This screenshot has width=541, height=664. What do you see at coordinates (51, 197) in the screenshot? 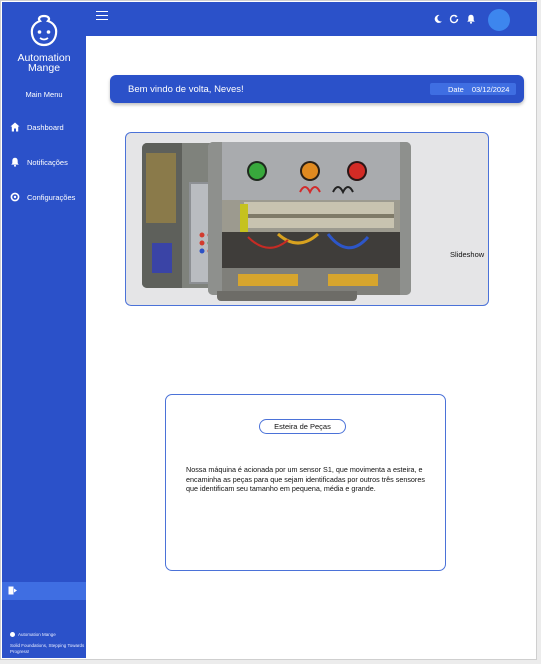
I see `sidebar-item-label: Configurações` at bounding box center [51, 197].